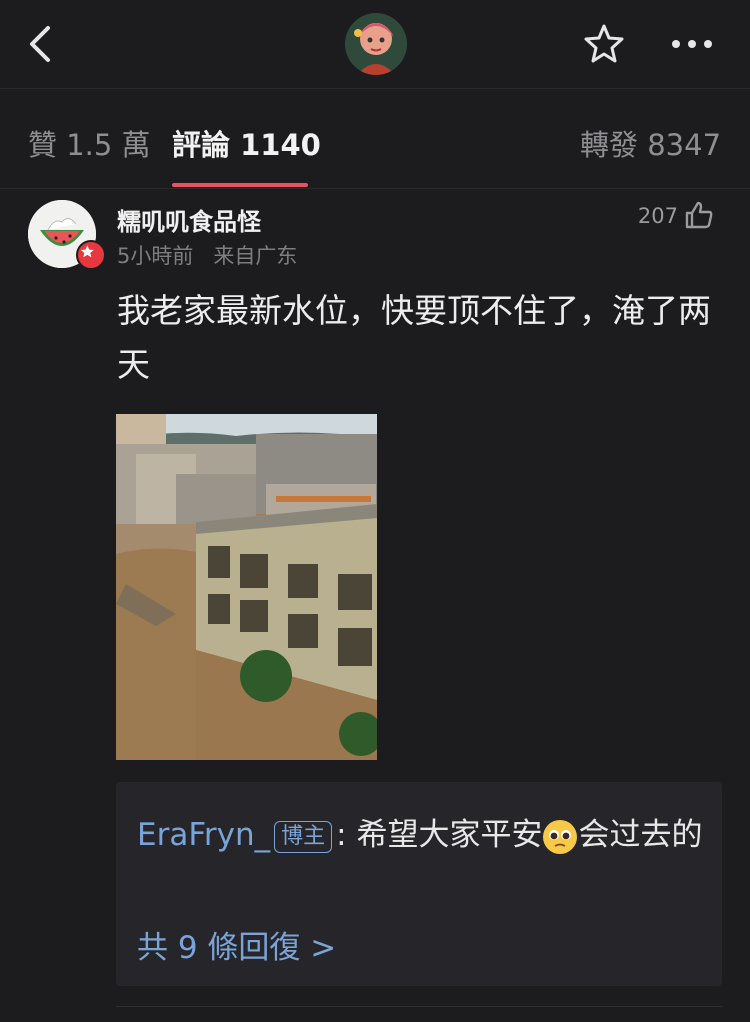  I want to click on commenter-name: 糯叽叽食品怪, so click(189, 219).